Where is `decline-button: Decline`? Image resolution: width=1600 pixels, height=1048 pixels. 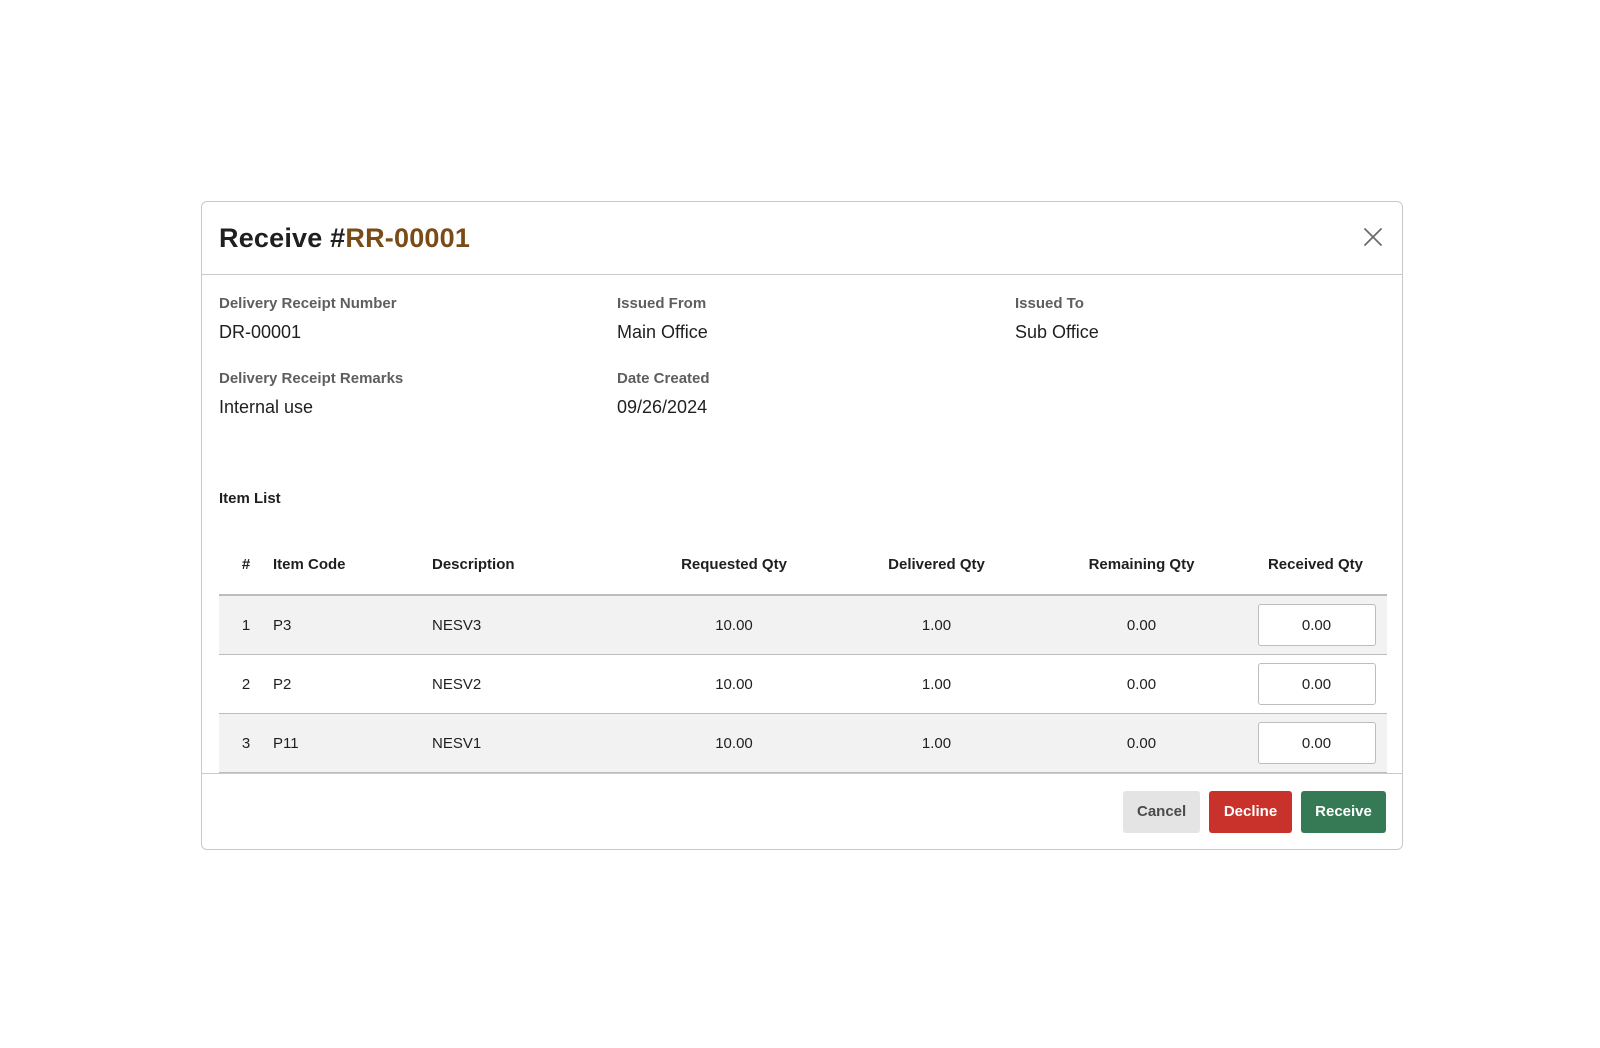
decline-button: Decline is located at coordinates (1250, 811).